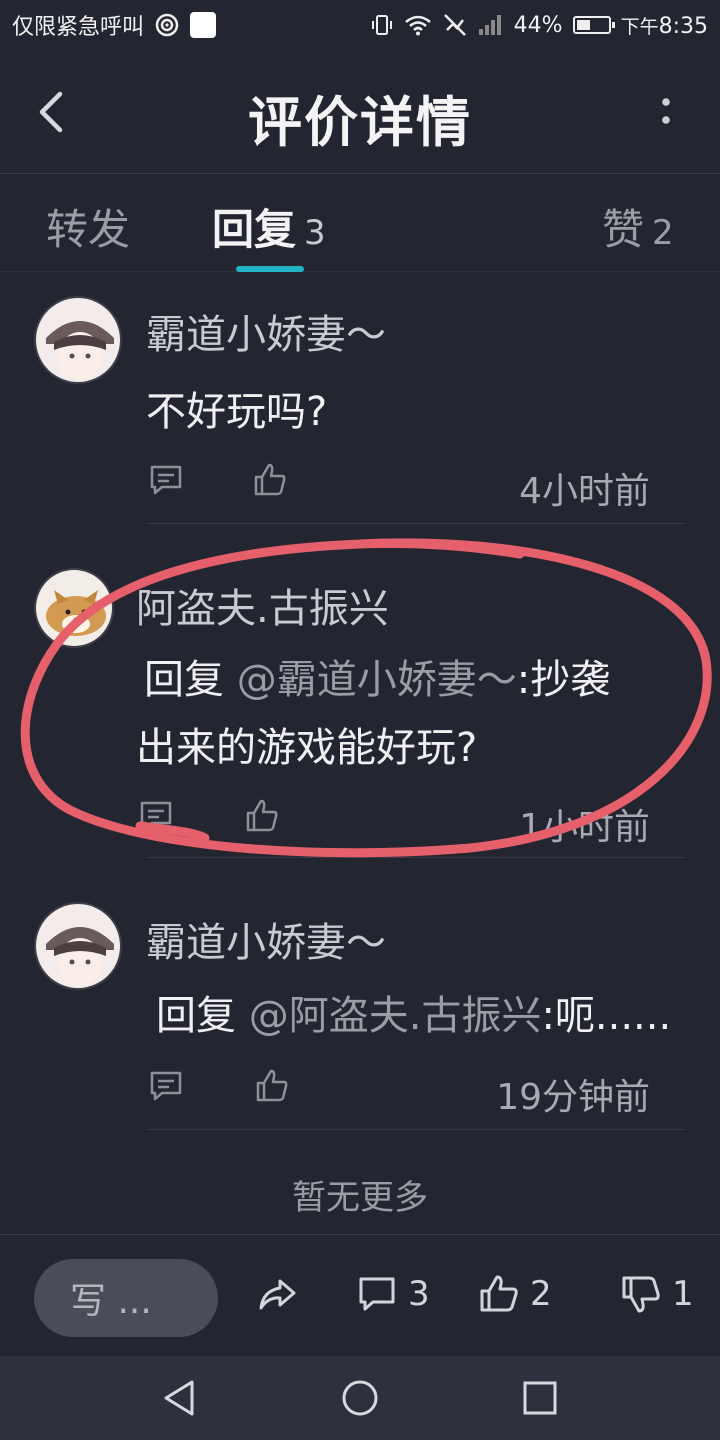  I want to click on dislike-button: 1, so click(657, 1294).